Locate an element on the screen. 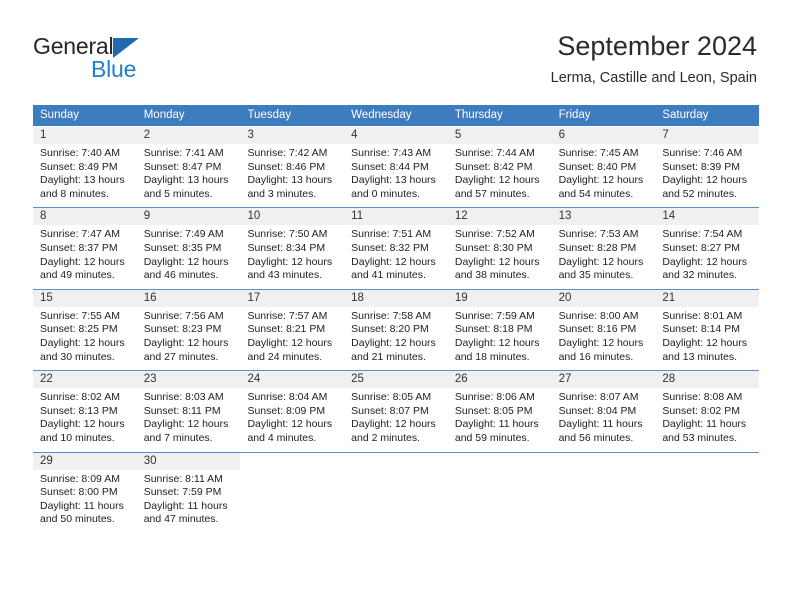 The image size is (792, 612). sunrise-text: Sunrise: 8:09 AM is located at coordinates (80, 478).